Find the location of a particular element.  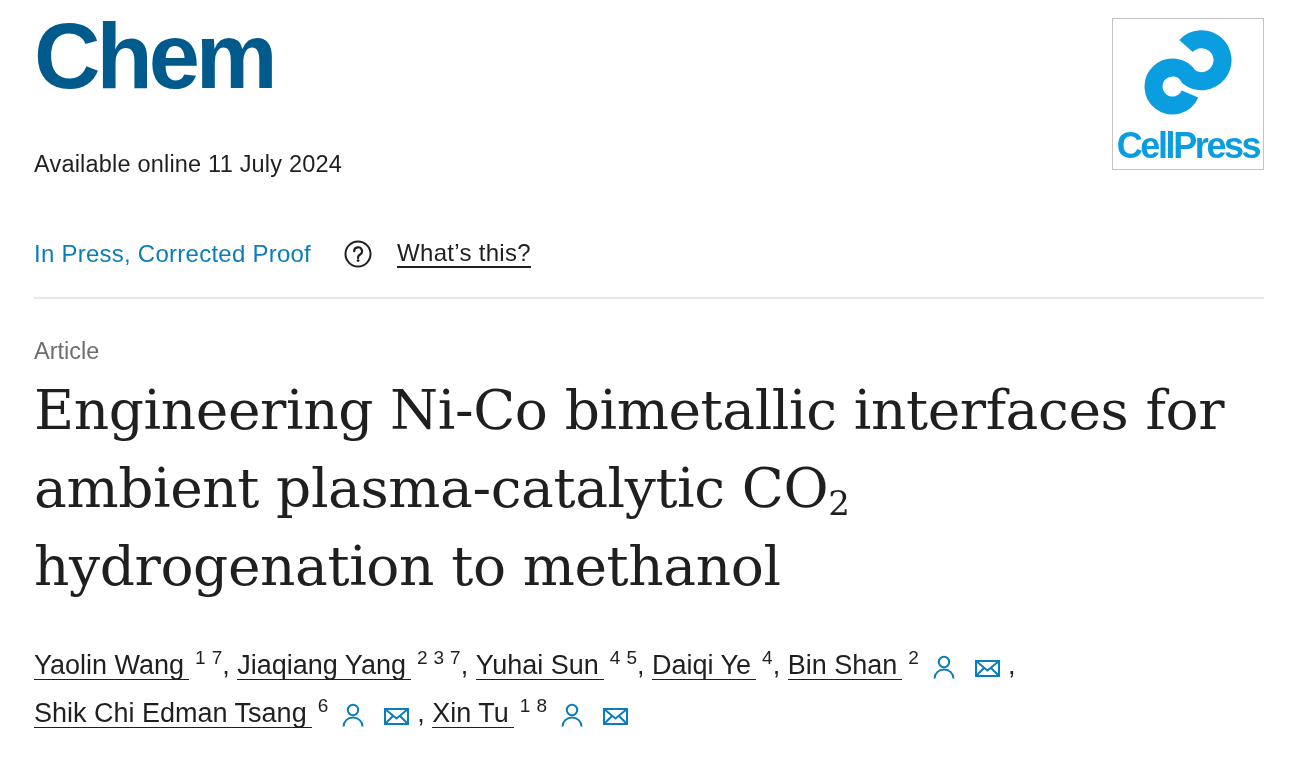

affiliation-marker: 8 is located at coordinates (541, 705).